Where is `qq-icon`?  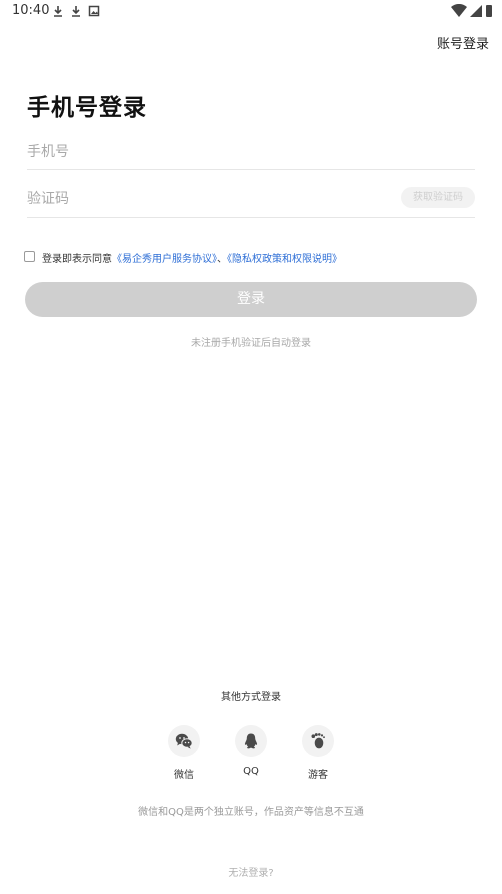 qq-icon is located at coordinates (251, 741).